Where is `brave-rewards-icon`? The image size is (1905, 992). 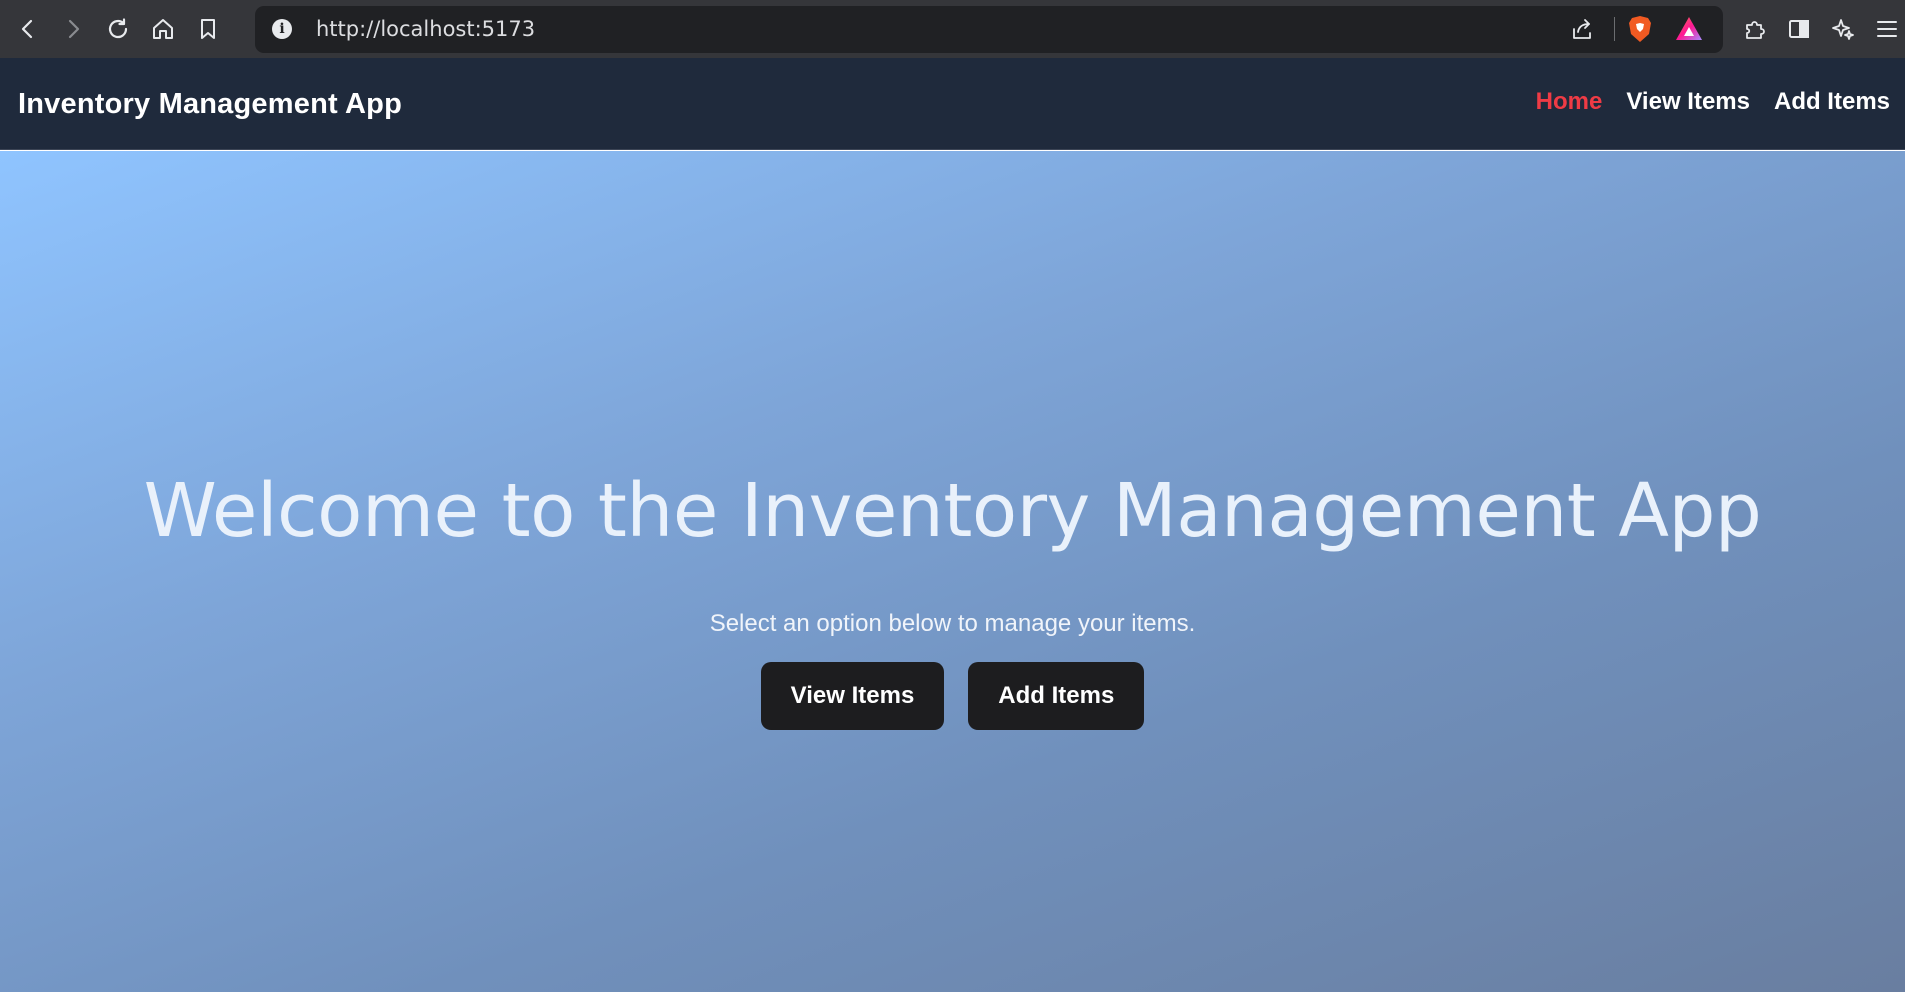 brave-rewards-icon is located at coordinates (1689, 29).